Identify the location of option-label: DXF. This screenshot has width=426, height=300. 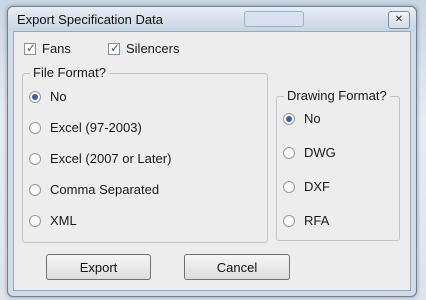
(317, 186).